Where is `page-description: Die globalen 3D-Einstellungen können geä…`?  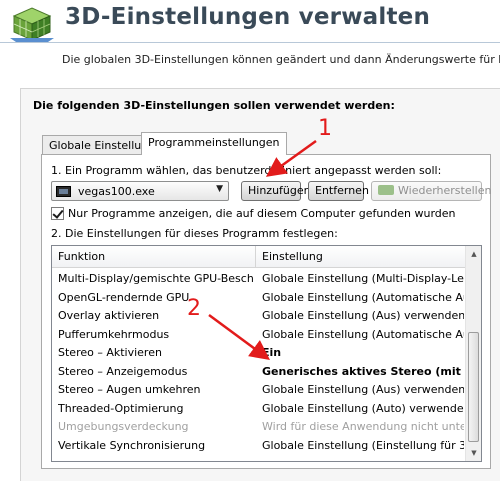 page-description: Die globalen 3D-Einstellungen können geä… is located at coordinates (281, 59).